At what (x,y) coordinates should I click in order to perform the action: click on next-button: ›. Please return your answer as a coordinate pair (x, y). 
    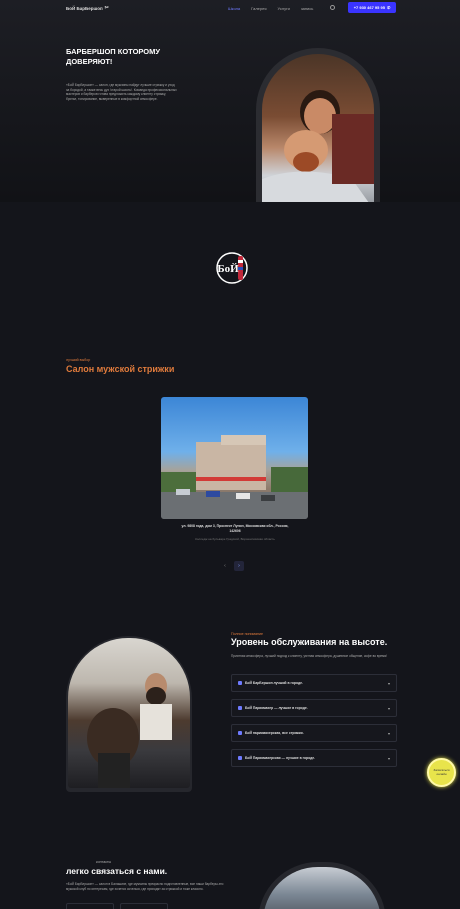
    Looking at the image, I should click on (239, 566).